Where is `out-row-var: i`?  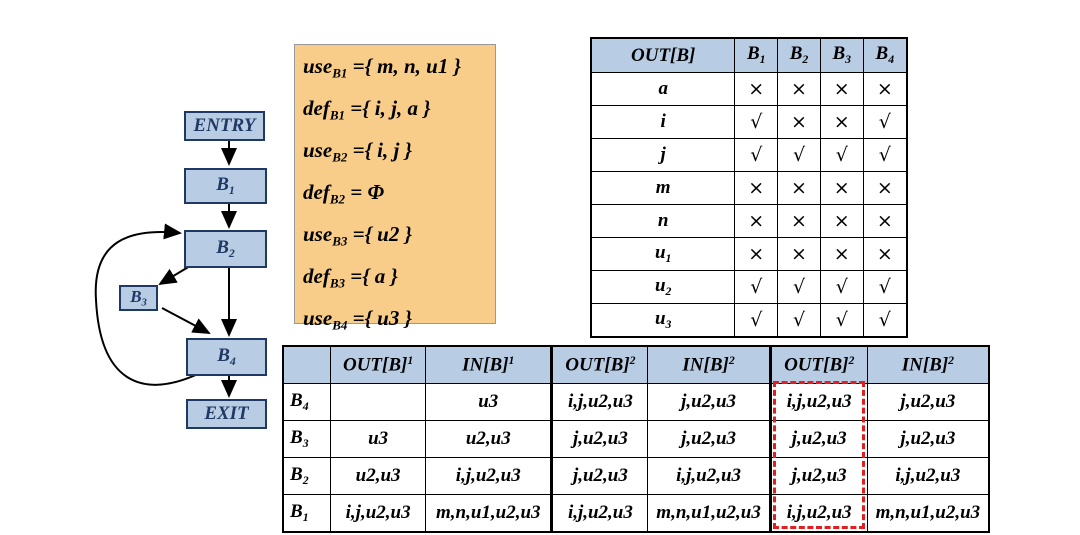 out-row-var: i is located at coordinates (663, 122).